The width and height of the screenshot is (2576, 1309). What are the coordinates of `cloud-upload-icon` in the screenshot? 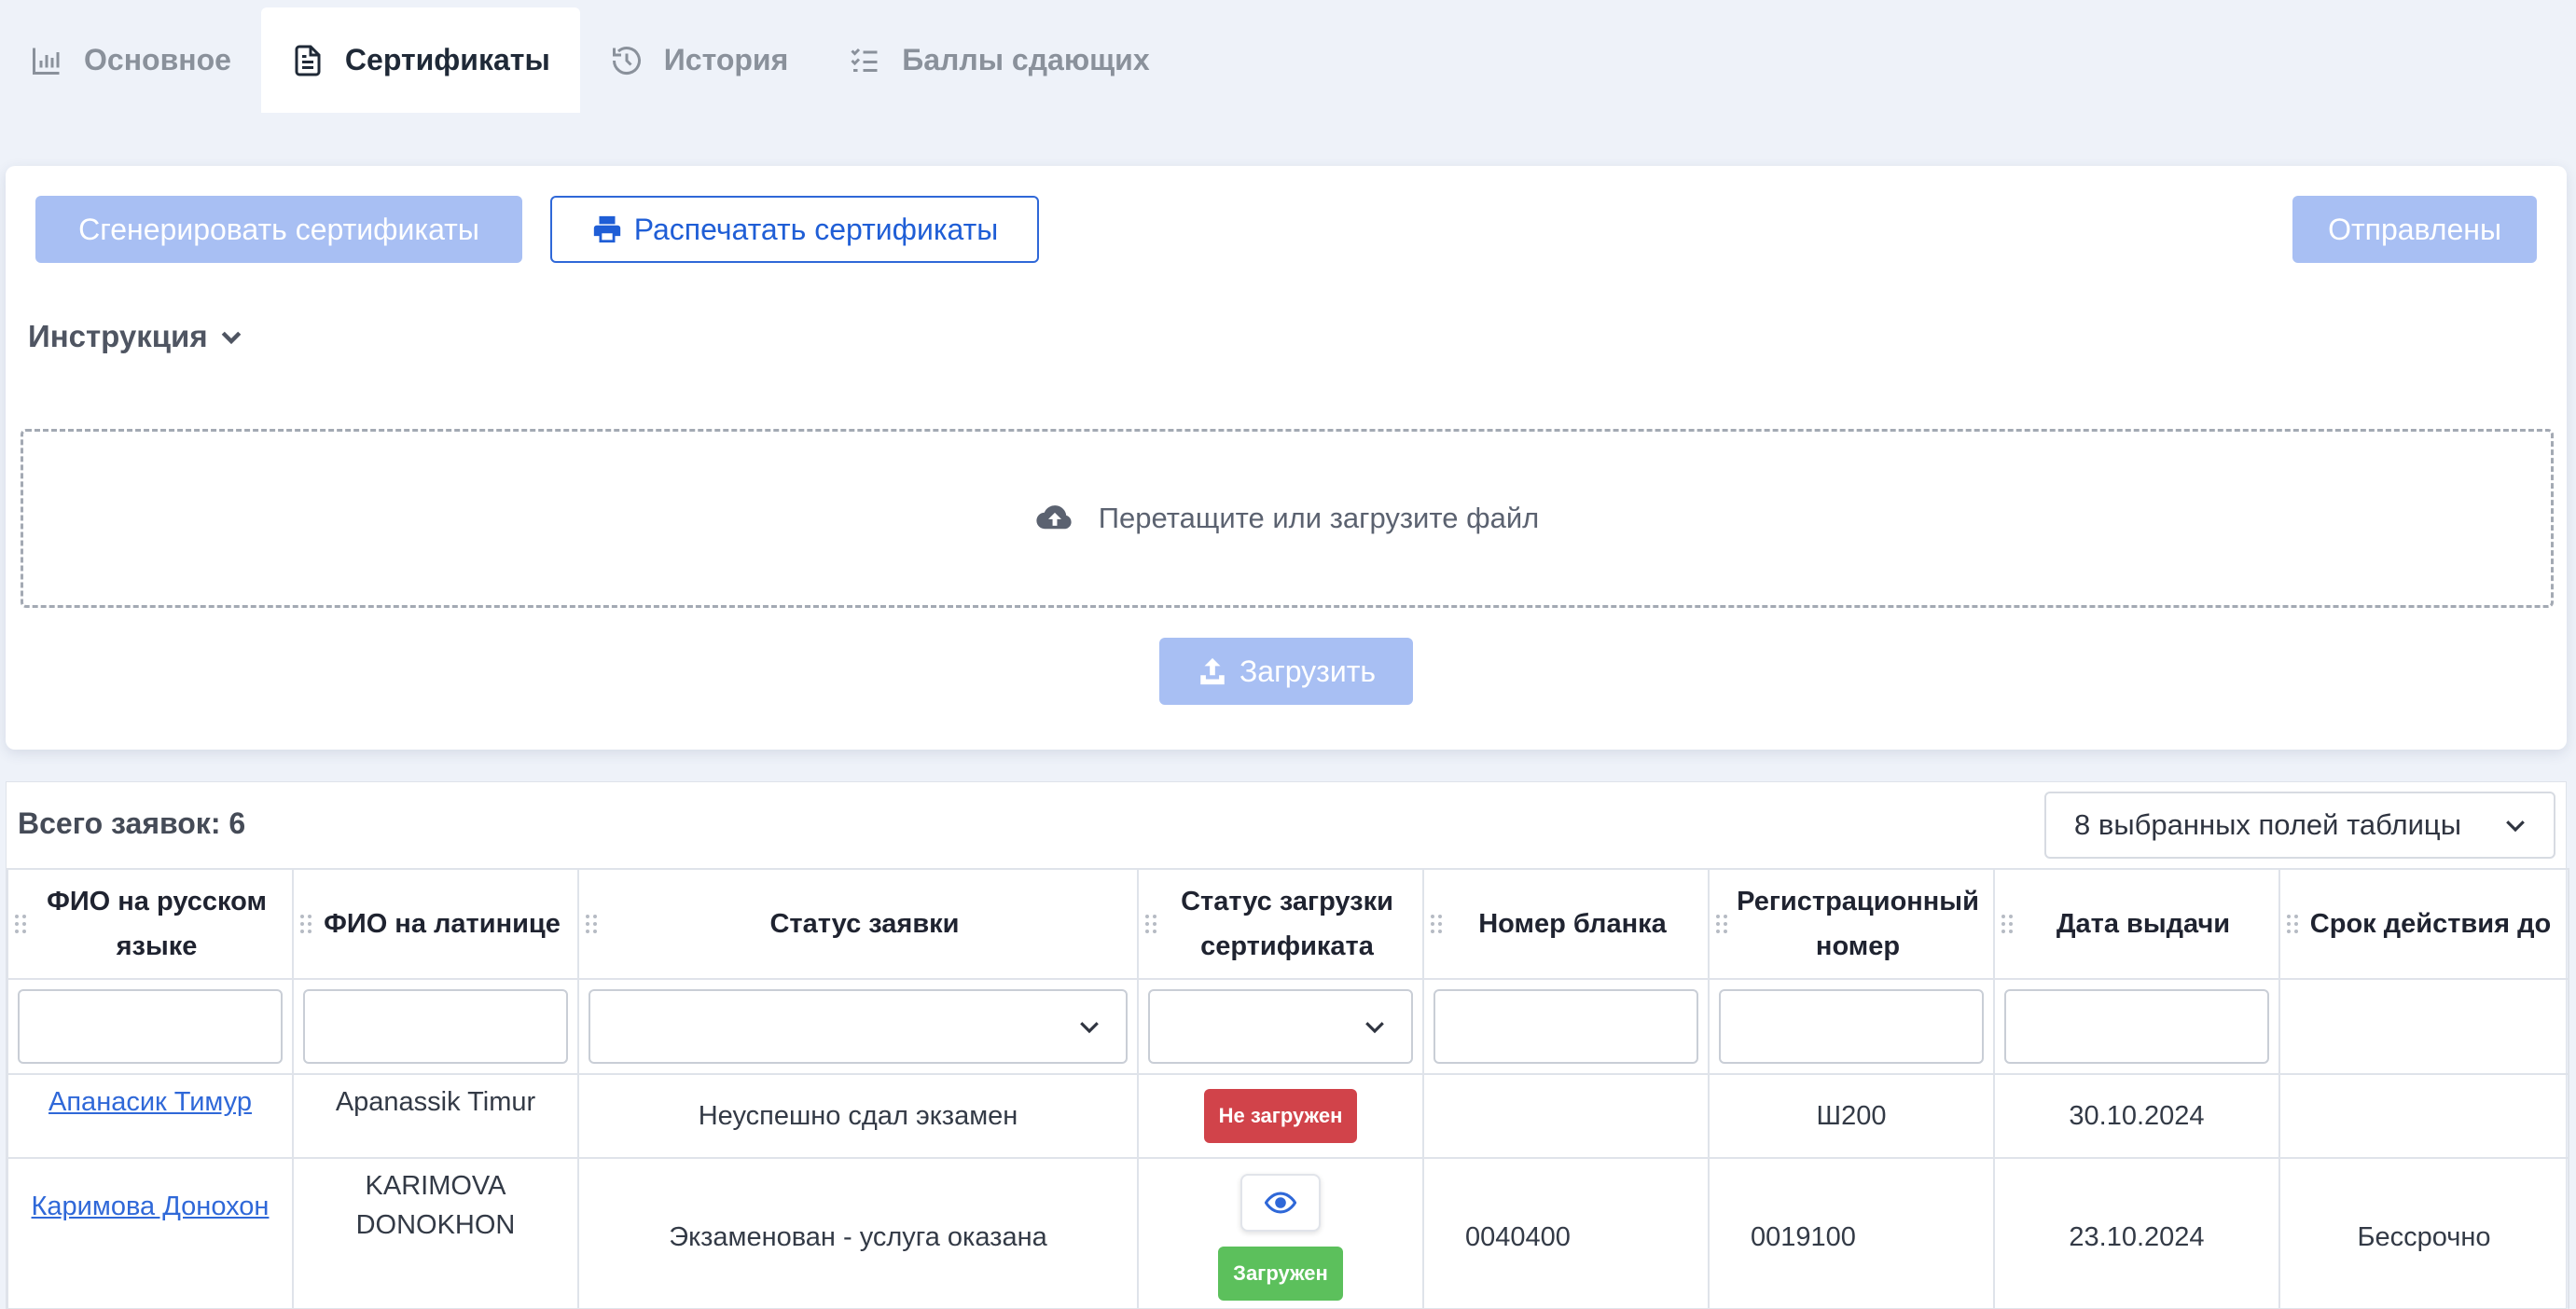 It's located at (1054, 517).